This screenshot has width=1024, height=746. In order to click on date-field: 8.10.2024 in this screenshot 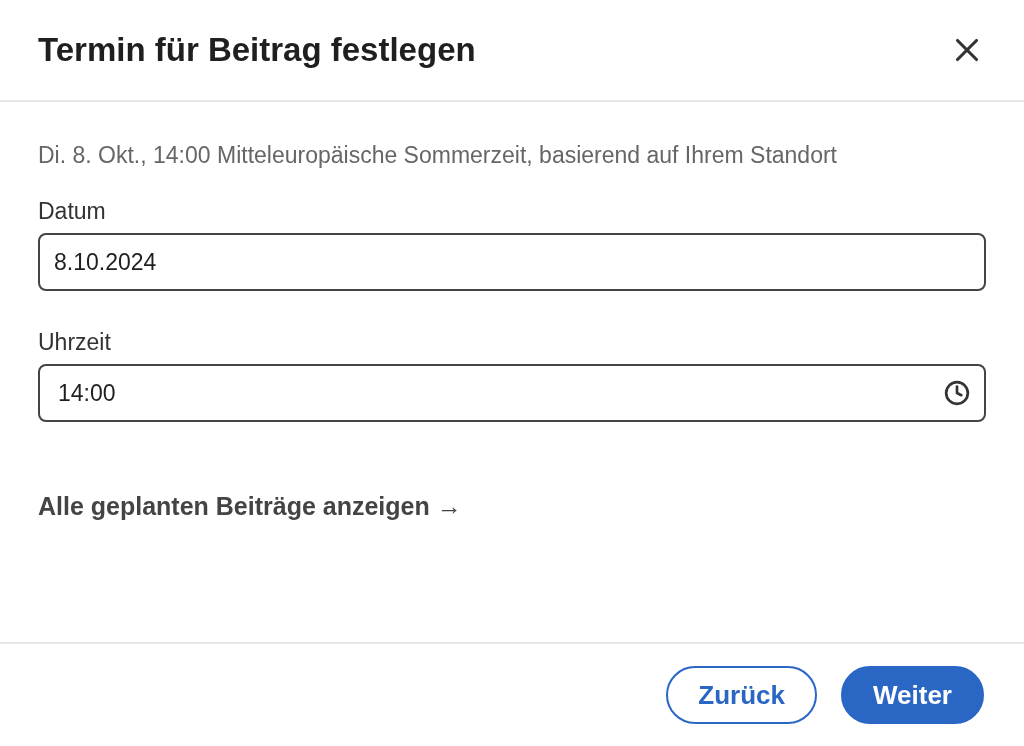, I will do `click(512, 262)`.